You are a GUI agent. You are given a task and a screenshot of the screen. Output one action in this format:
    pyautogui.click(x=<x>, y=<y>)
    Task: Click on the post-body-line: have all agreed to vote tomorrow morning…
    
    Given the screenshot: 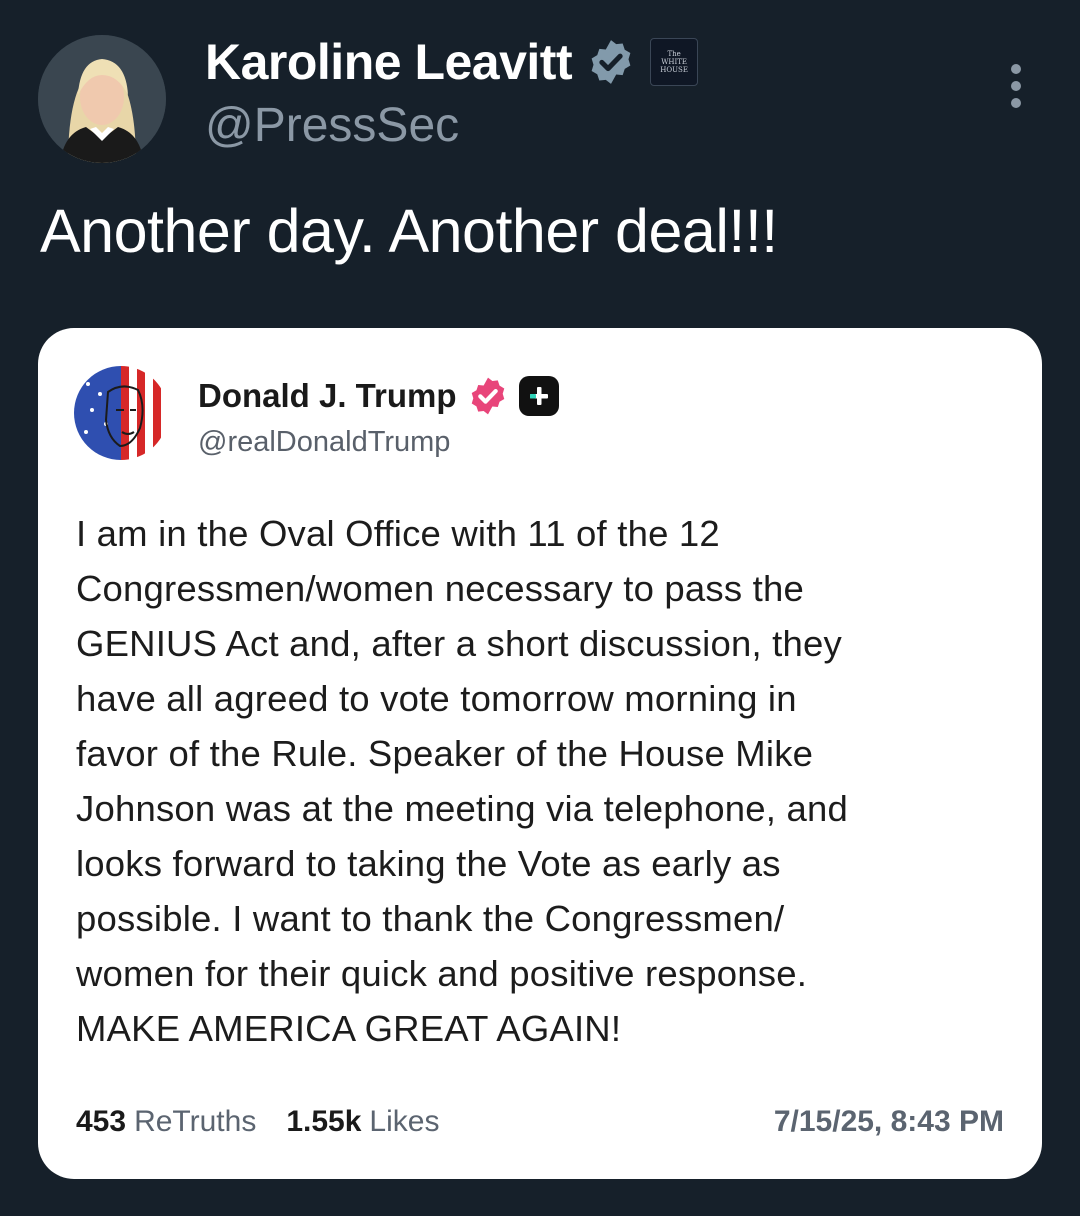 What is the action you would take?
    pyautogui.click(x=436, y=698)
    